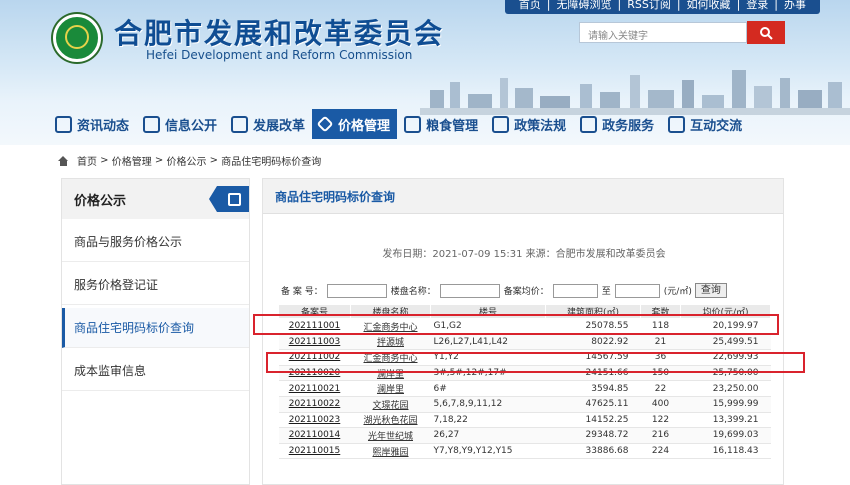  Describe the element at coordinates (660, 435) in the screenshot. I see `unit-count-cell: 216` at that location.